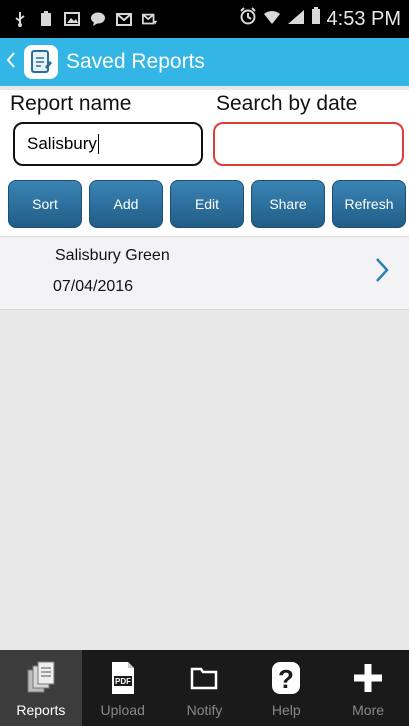 This screenshot has width=409, height=726. I want to click on app-logo-icon, so click(41, 62).